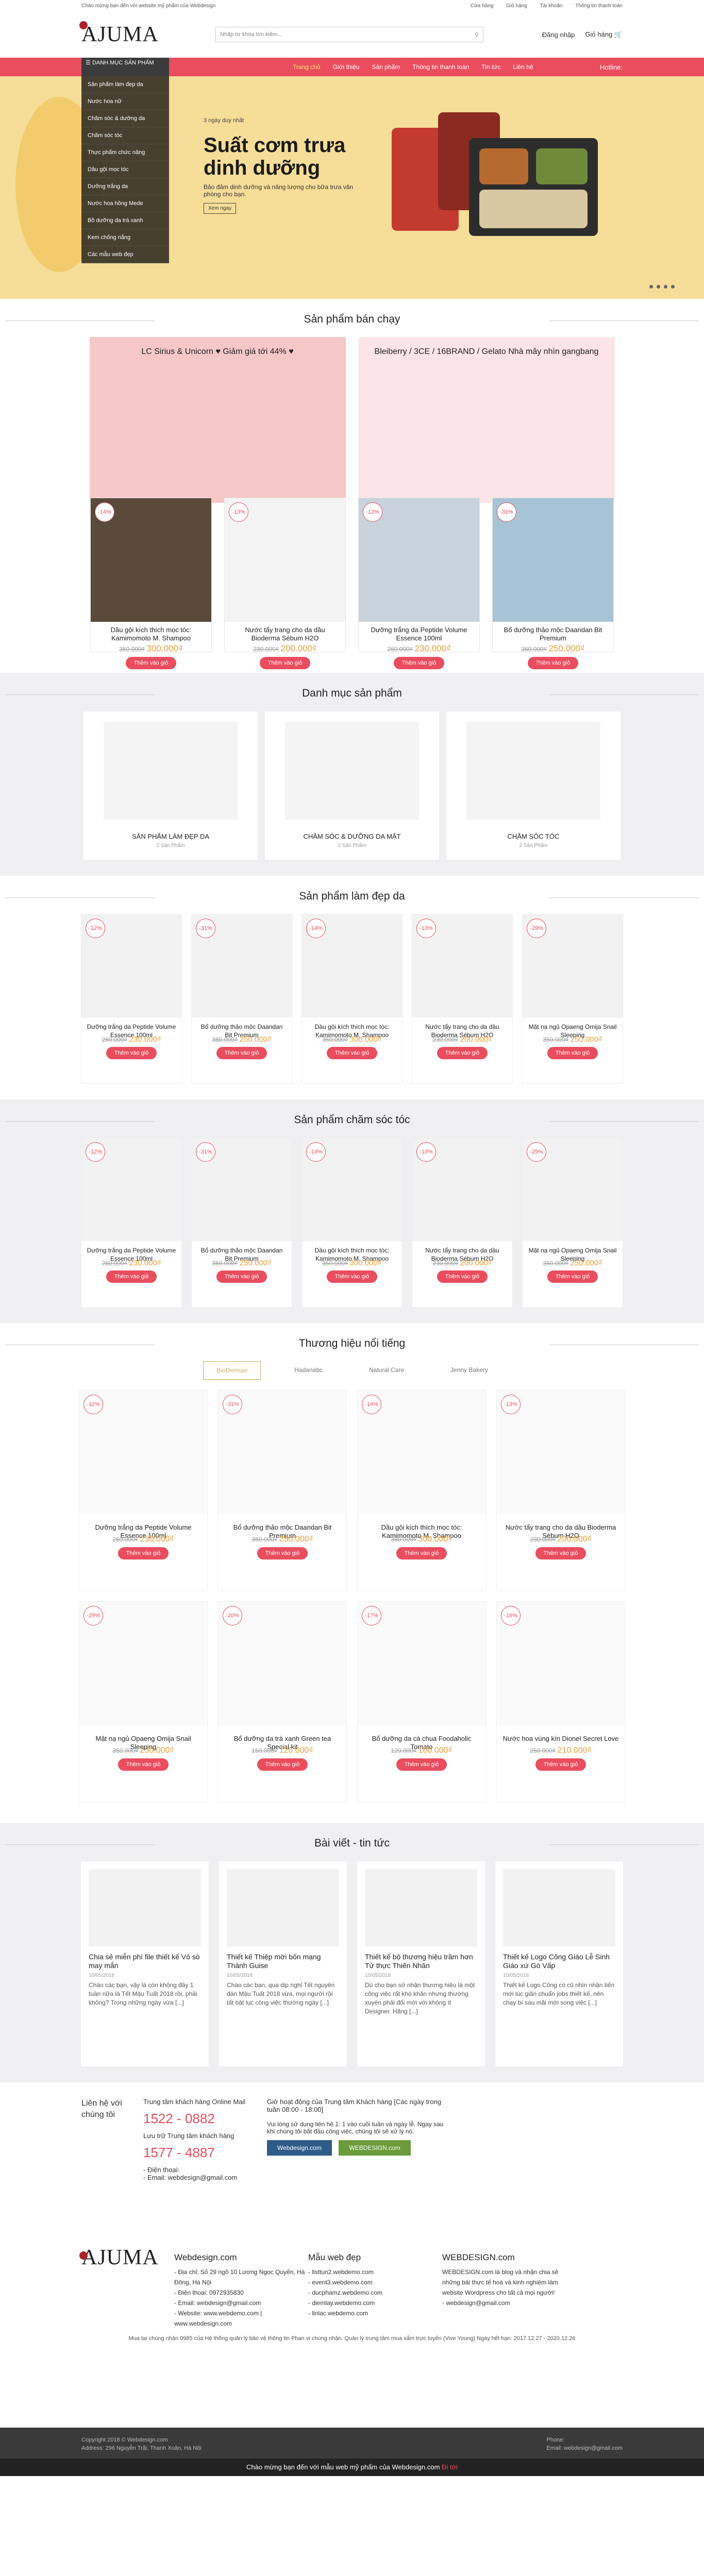  What do you see at coordinates (221, 208) in the screenshot?
I see `hero-button: Xem ngay` at bounding box center [221, 208].